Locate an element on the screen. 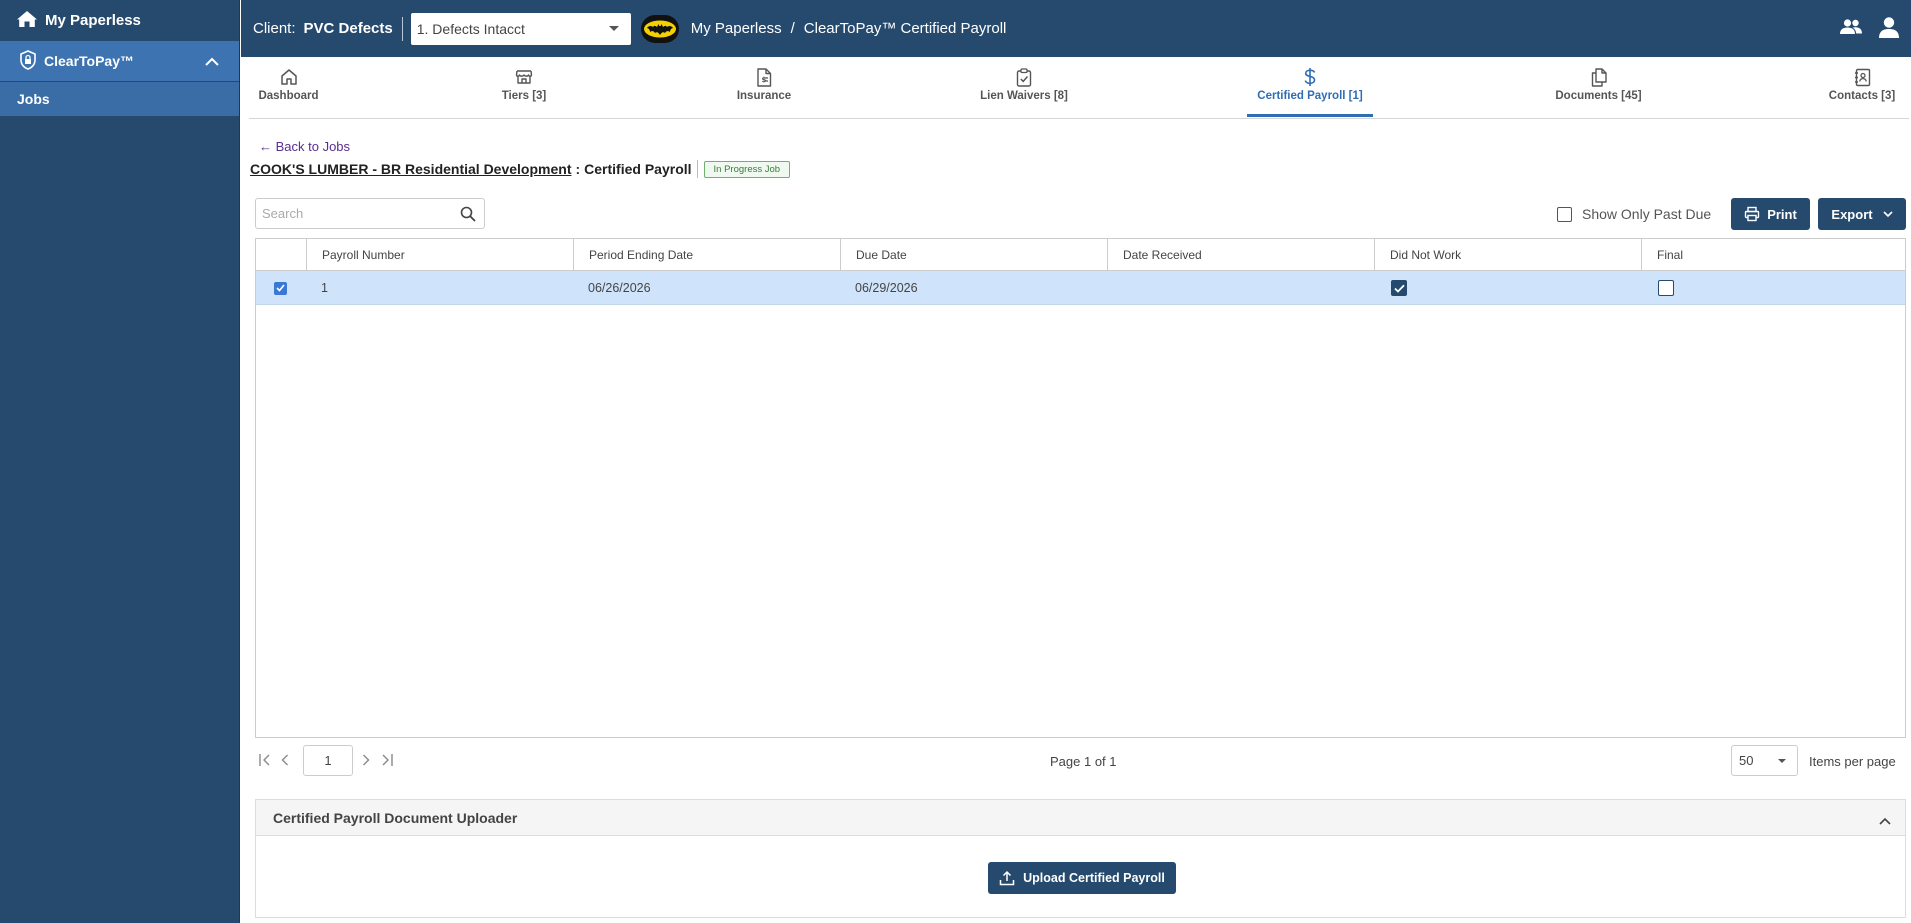 The image size is (1911, 923). client-entity-select: 1. Defects Intacct is located at coordinates (520, 28).